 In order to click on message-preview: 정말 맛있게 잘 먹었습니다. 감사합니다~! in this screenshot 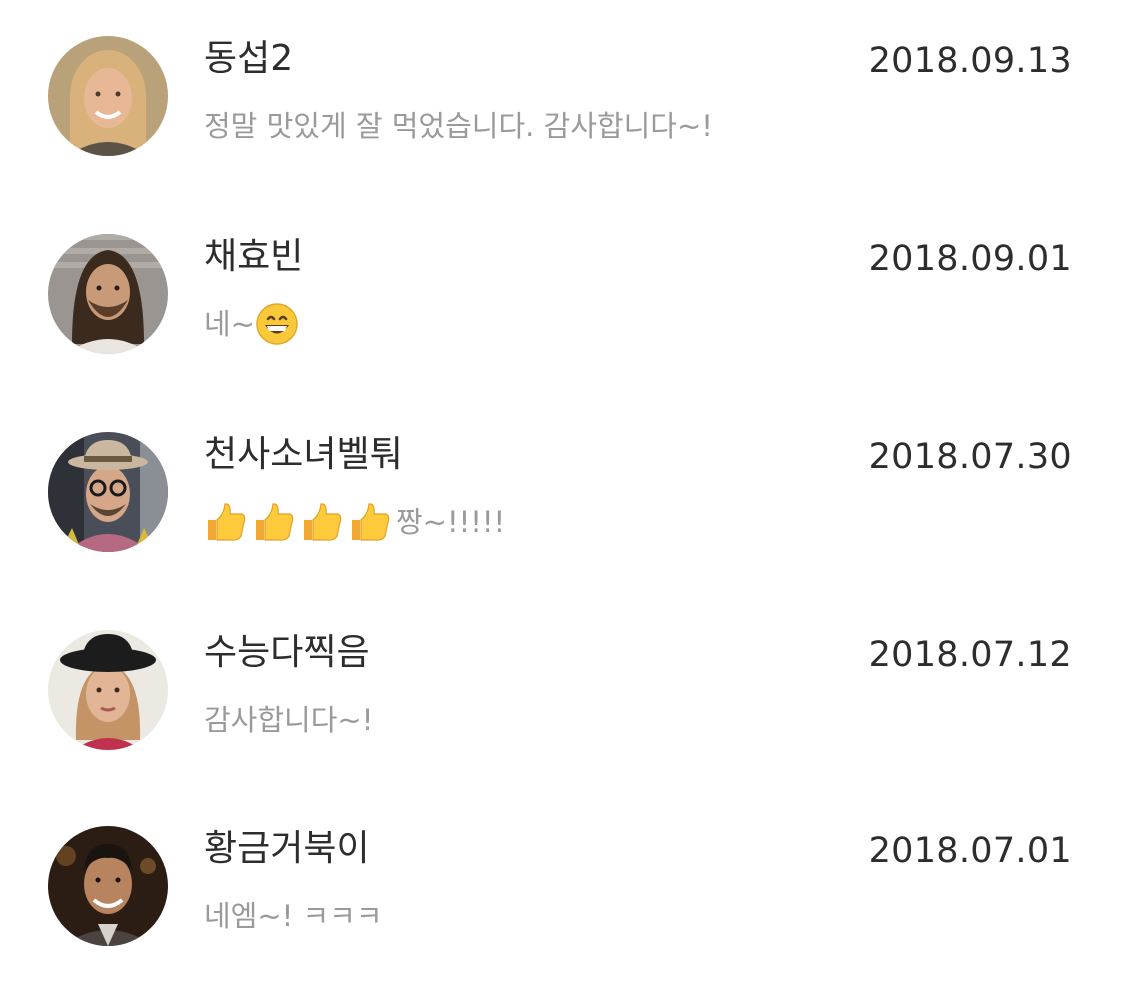, I will do `click(458, 126)`.